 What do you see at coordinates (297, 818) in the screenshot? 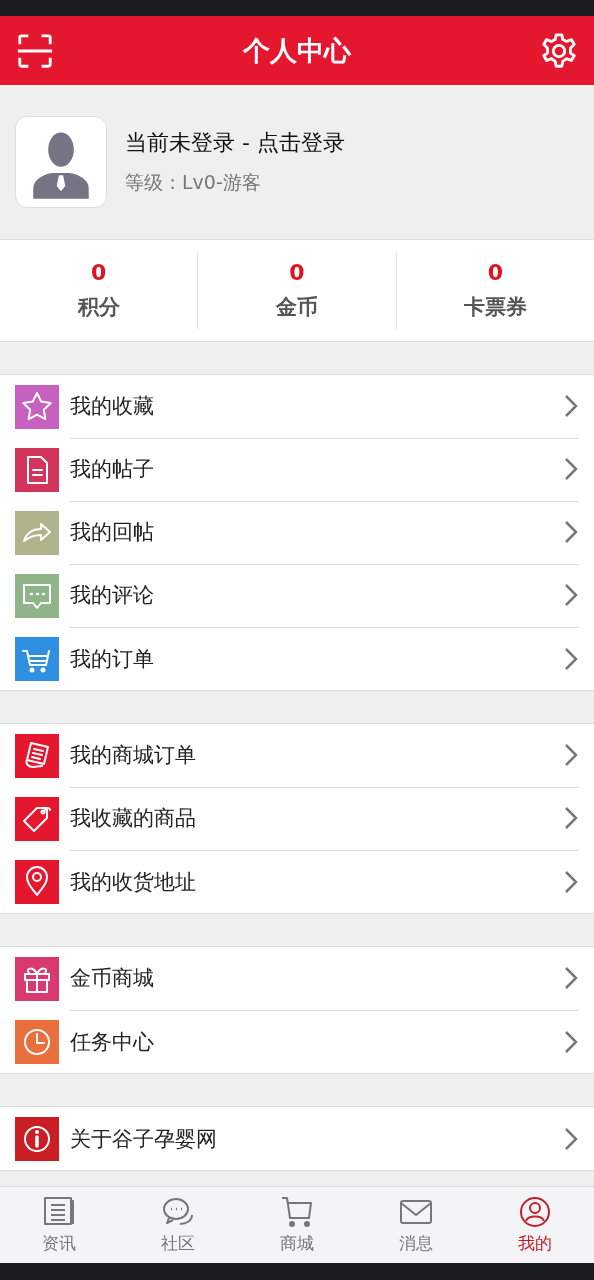
I see `menu-item: 我收藏的商品` at bounding box center [297, 818].